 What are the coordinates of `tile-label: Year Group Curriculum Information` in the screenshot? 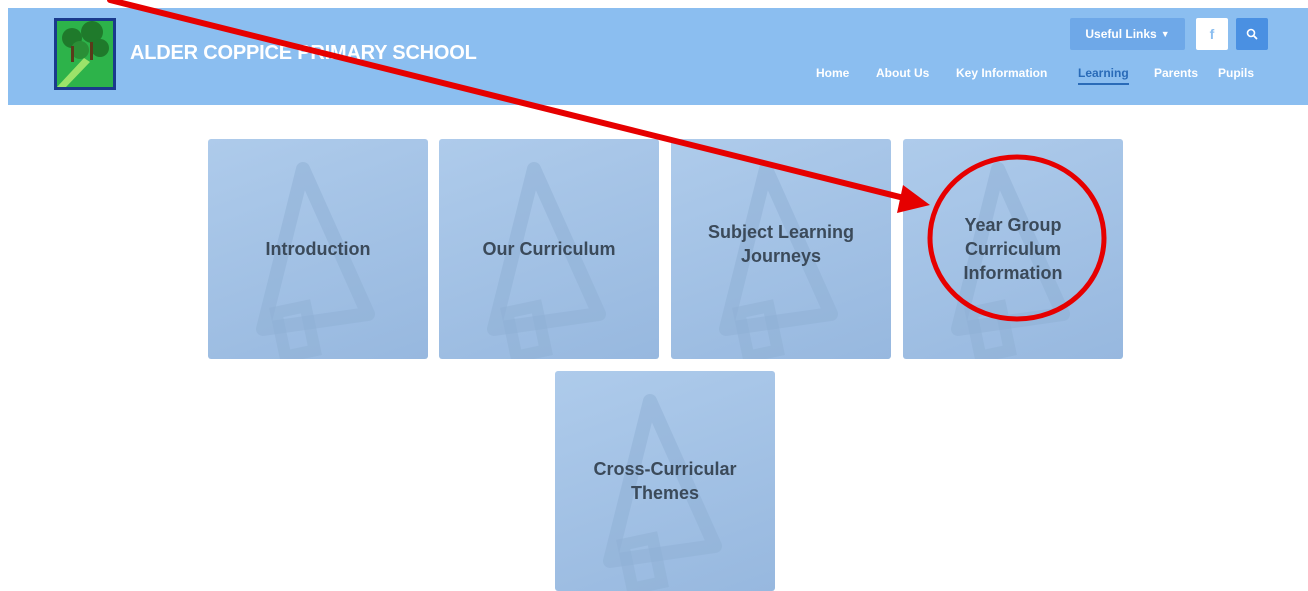 It's located at (1013, 249).